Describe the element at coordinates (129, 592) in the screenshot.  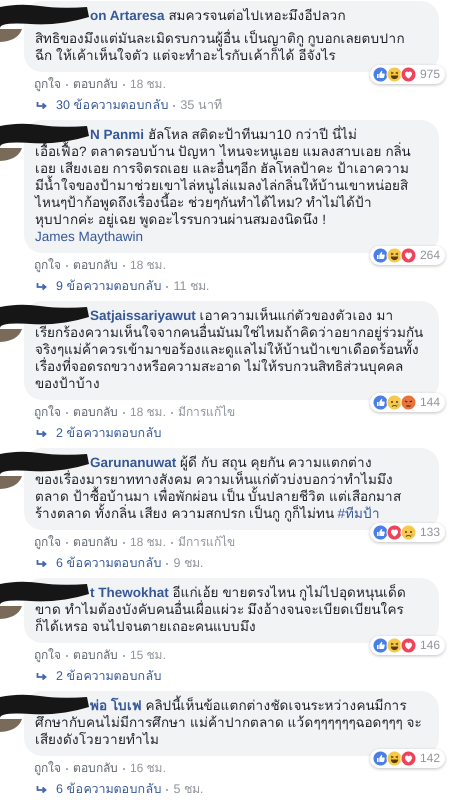
I see `commenter-name: t Thewokhat` at that location.